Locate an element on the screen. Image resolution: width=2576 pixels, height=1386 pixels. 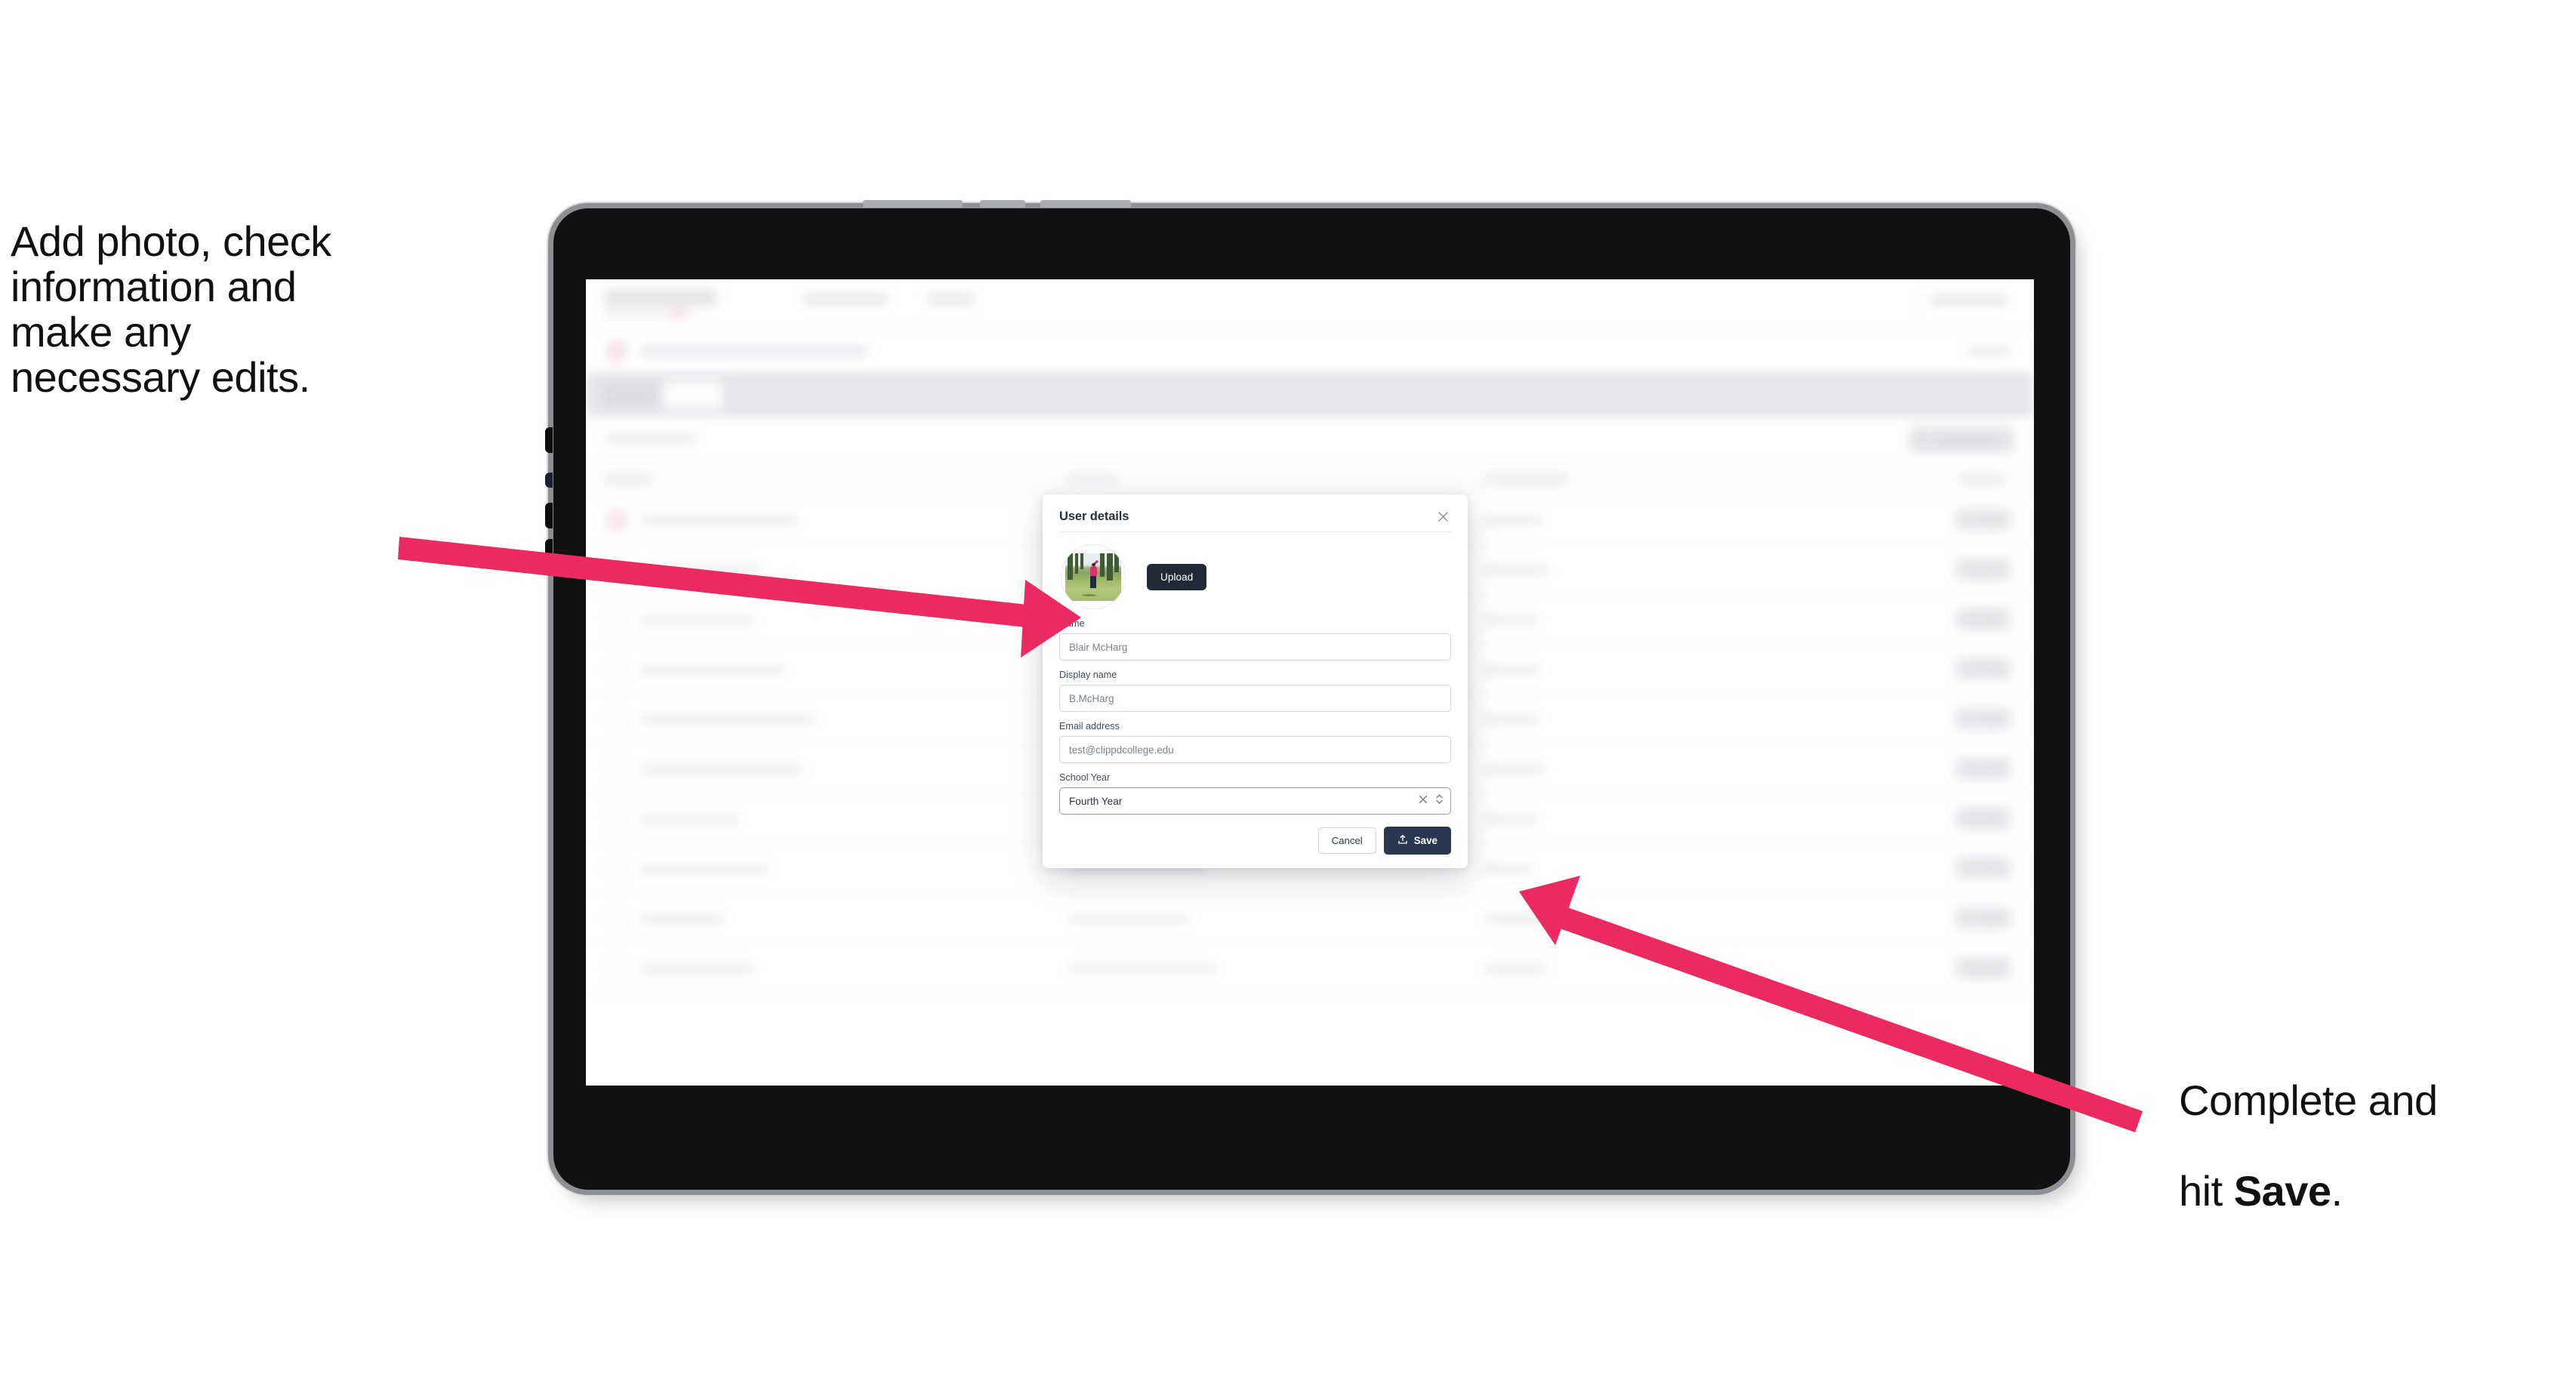
device-side-camera-lens is located at coordinates (549, 480).